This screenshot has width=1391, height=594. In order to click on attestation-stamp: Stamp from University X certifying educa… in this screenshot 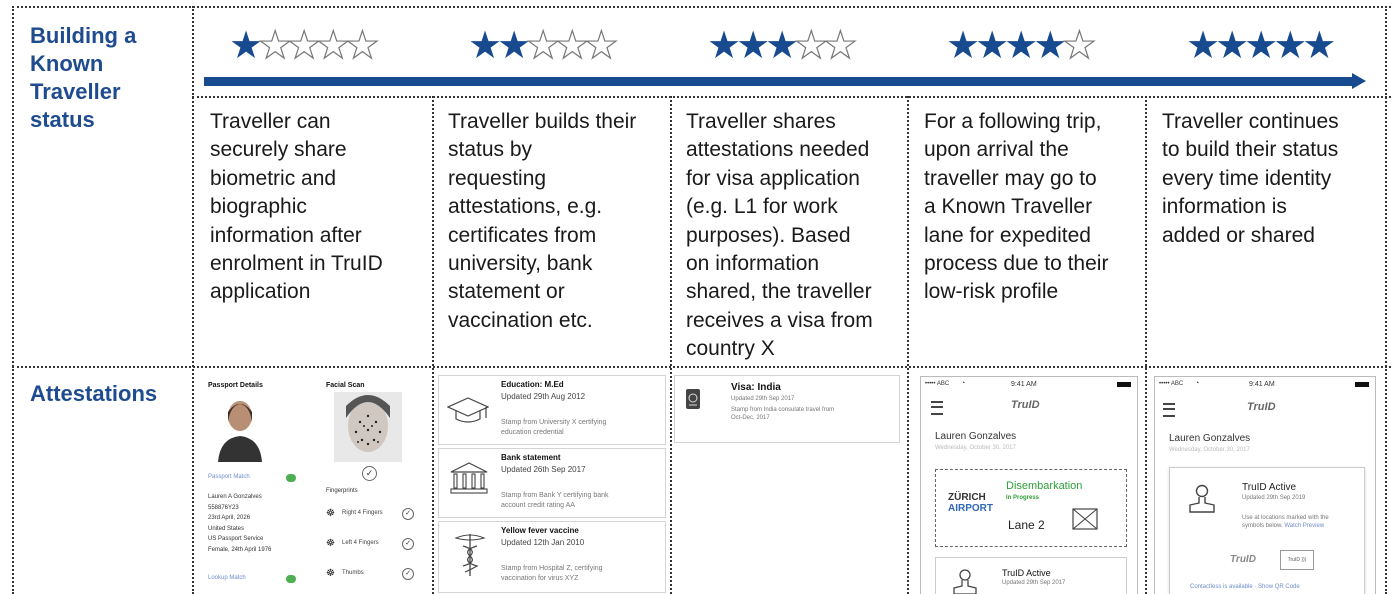, I will do `click(553, 428)`.